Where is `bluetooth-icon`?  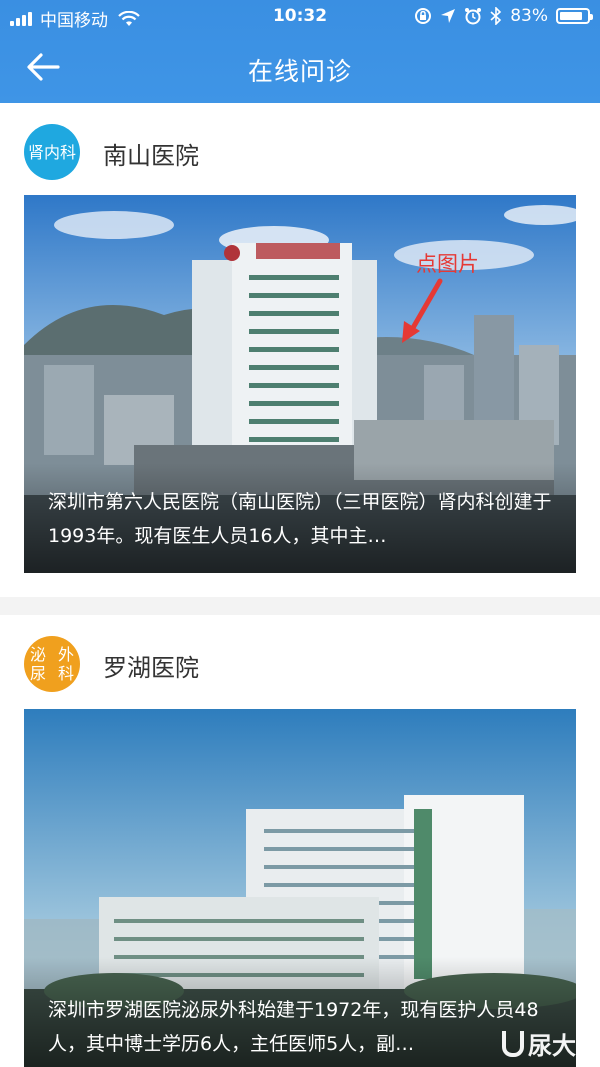 bluetooth-icon is located at coordinates (496, 16).